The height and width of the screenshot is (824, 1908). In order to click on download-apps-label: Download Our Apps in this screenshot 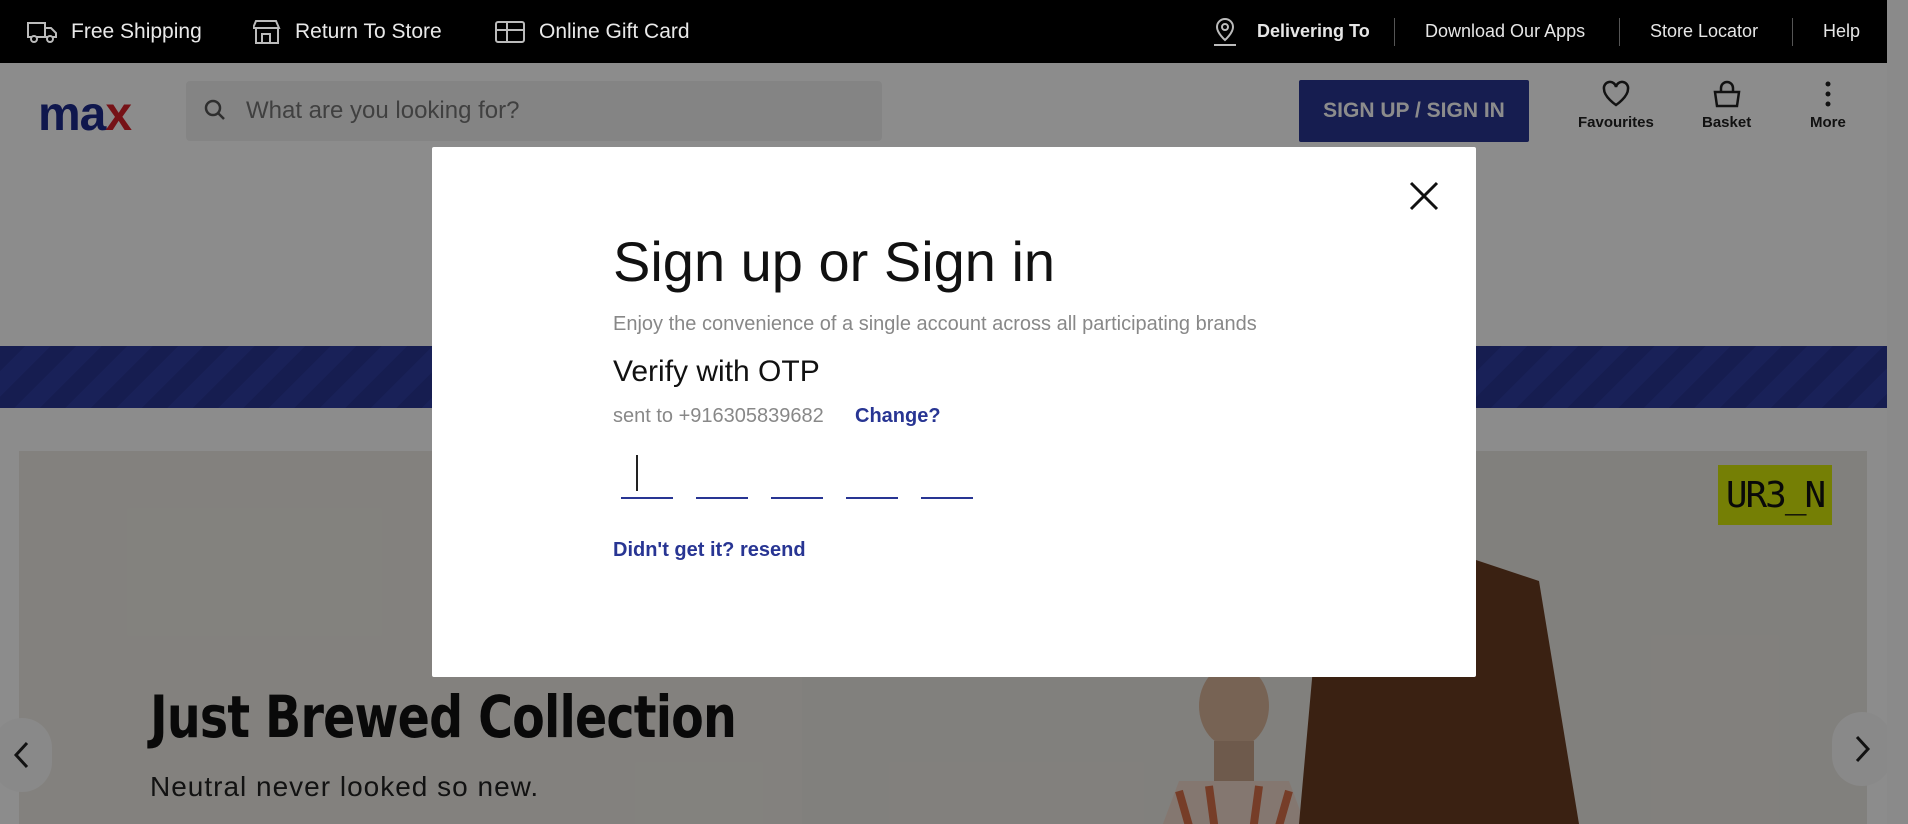, I will do `click(1505, 31)`.